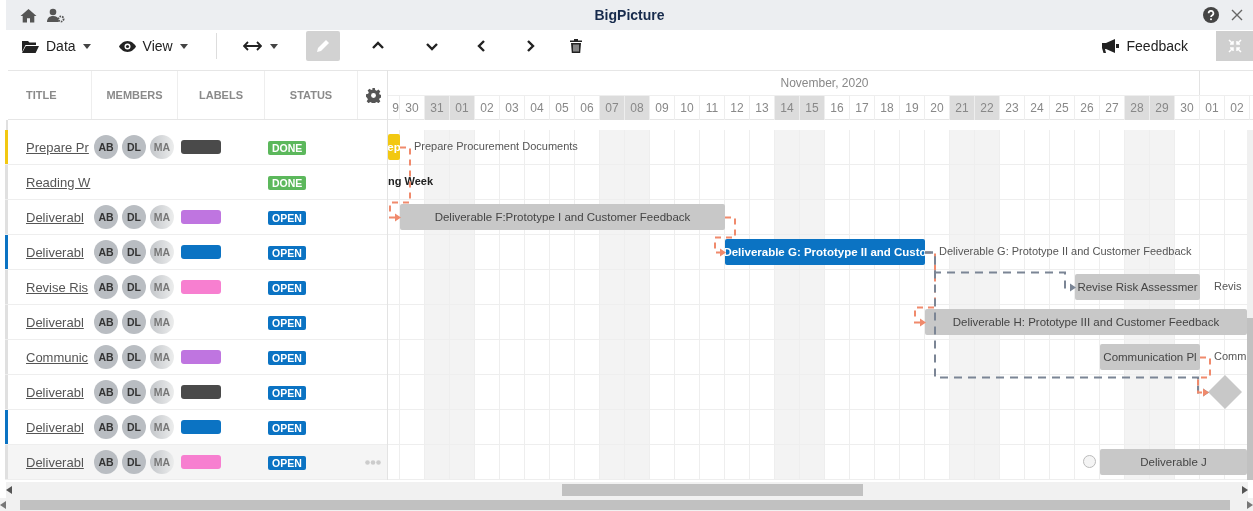  I want to click on timeline-scrollbar, so click(627, 490).